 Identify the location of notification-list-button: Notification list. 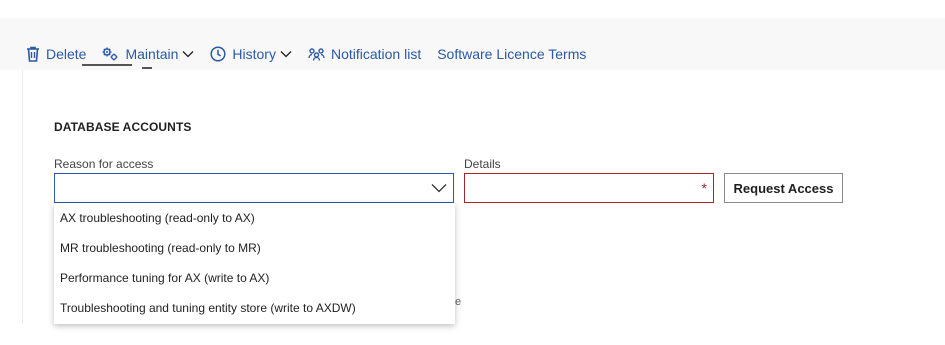
(364, 54).